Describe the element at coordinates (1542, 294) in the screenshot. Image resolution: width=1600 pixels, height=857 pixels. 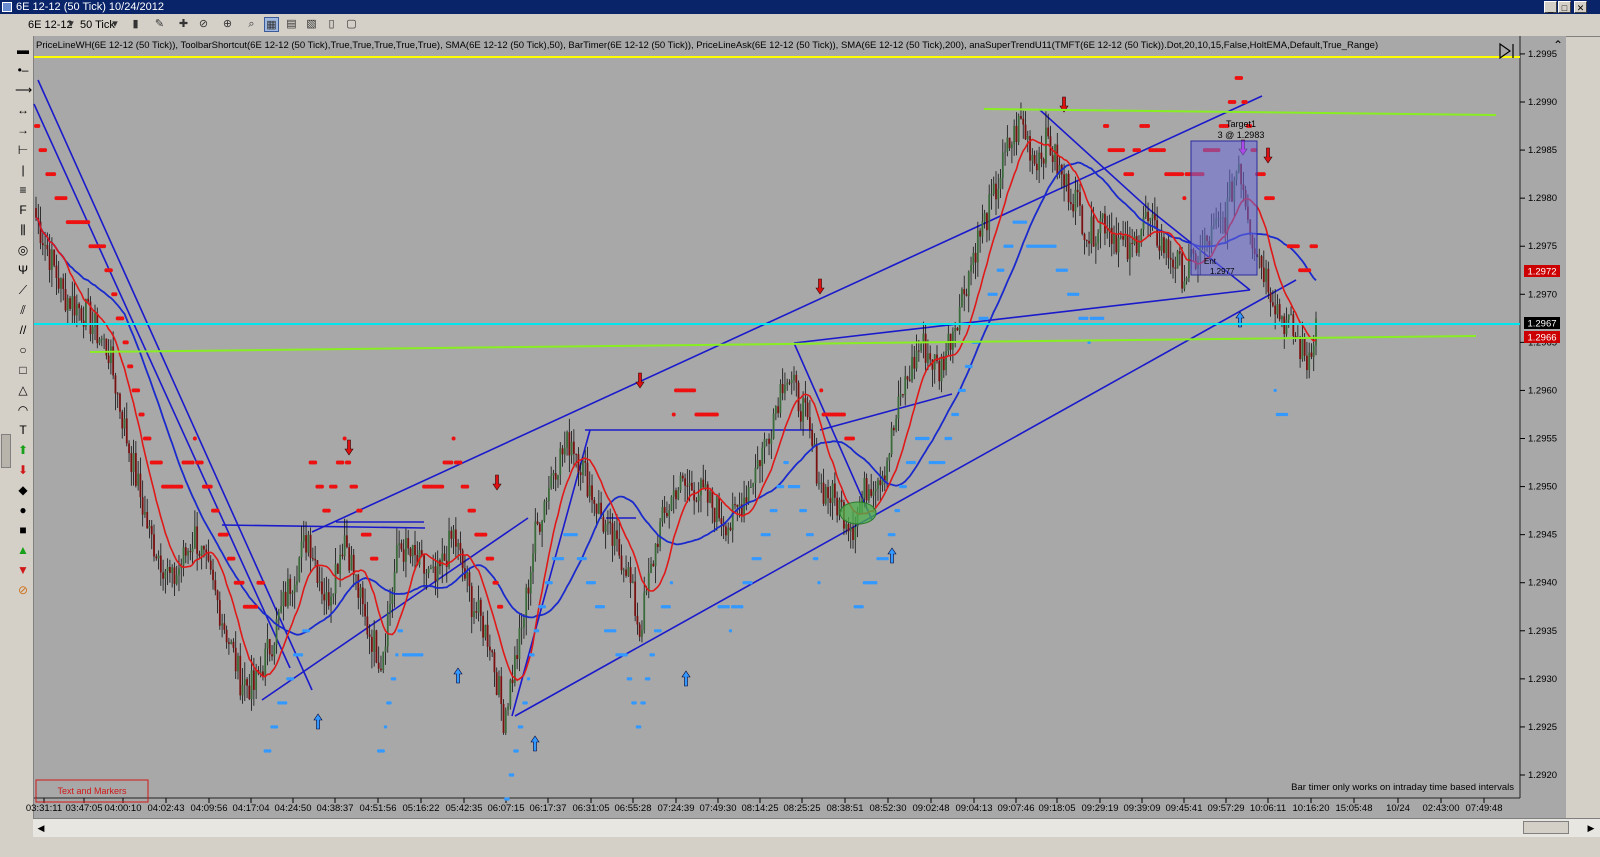
I see `y-tick-label: 1.2970` at that location.